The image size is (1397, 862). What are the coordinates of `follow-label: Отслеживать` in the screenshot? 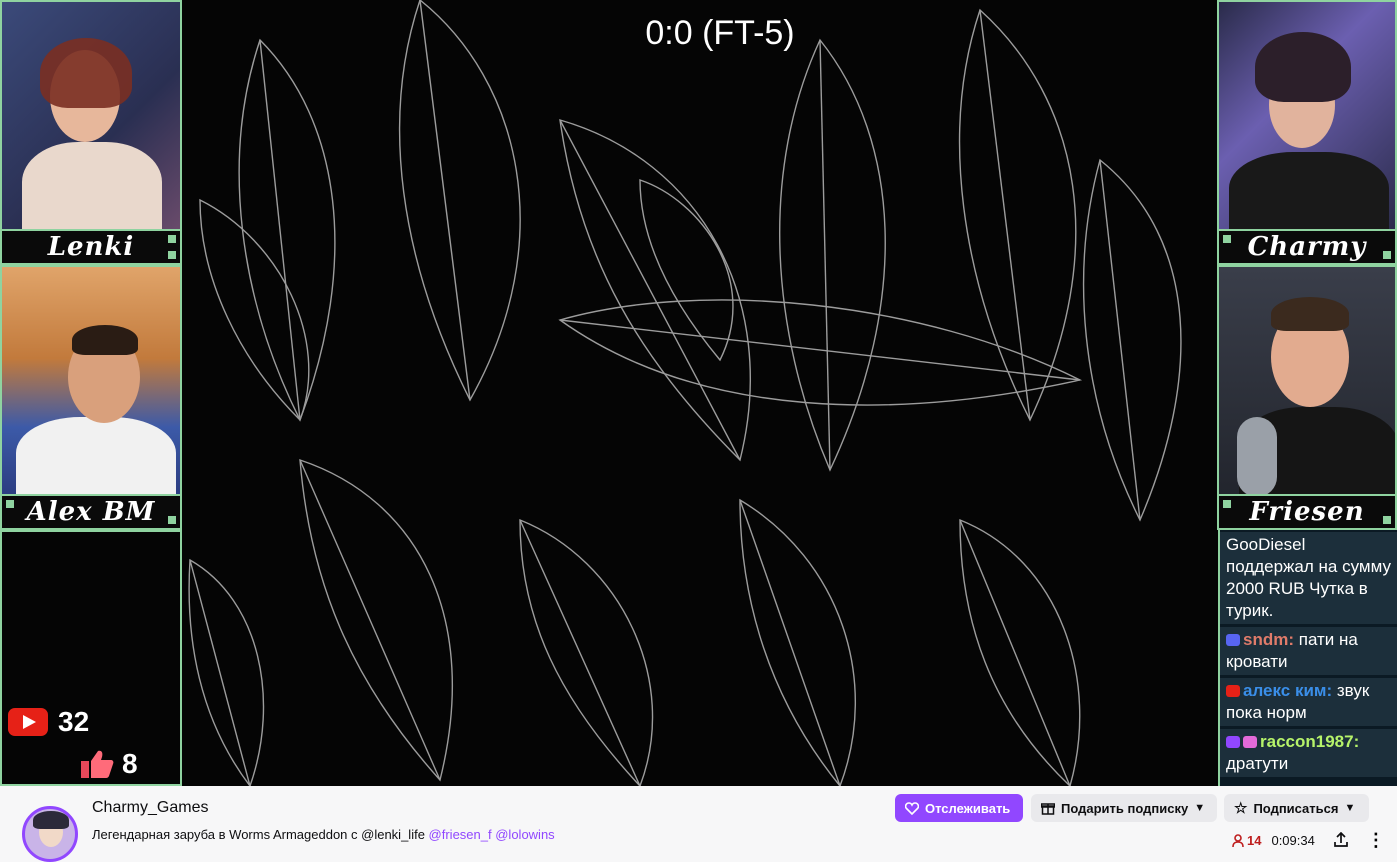 It's located at (968, 808).